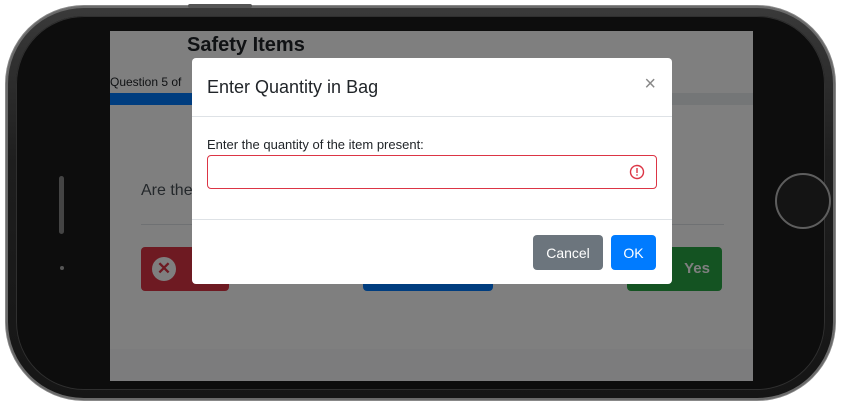  What do you see at coordinates (568, 252) in the screenshot?
I see `cancel-button: Cancel` at bounding box center [568, 252].